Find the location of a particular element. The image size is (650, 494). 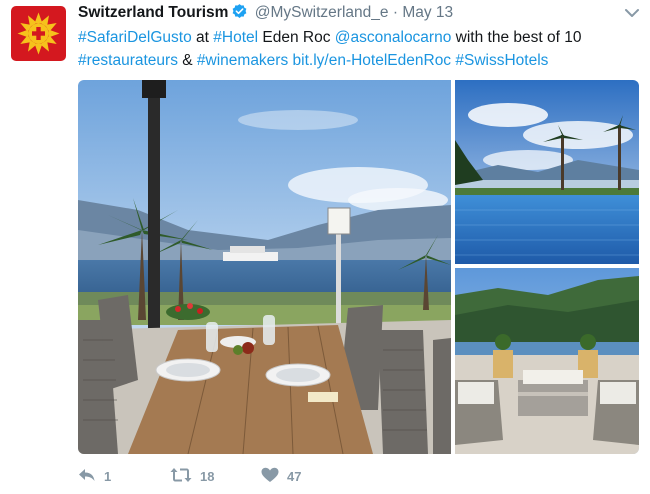

tweet-link: #Hotel is located at coordinates (235, 37).